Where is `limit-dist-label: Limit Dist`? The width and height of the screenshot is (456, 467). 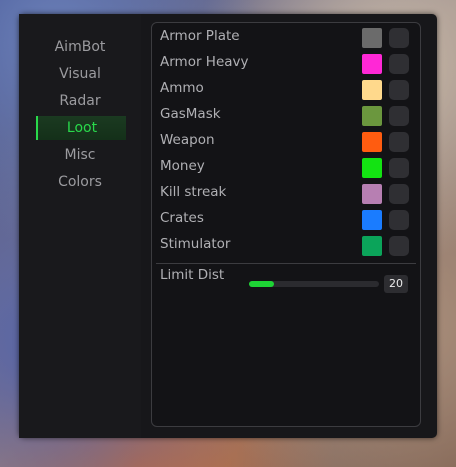
limit-dist-label: Limit Dist is located at coordinates (192, 275).